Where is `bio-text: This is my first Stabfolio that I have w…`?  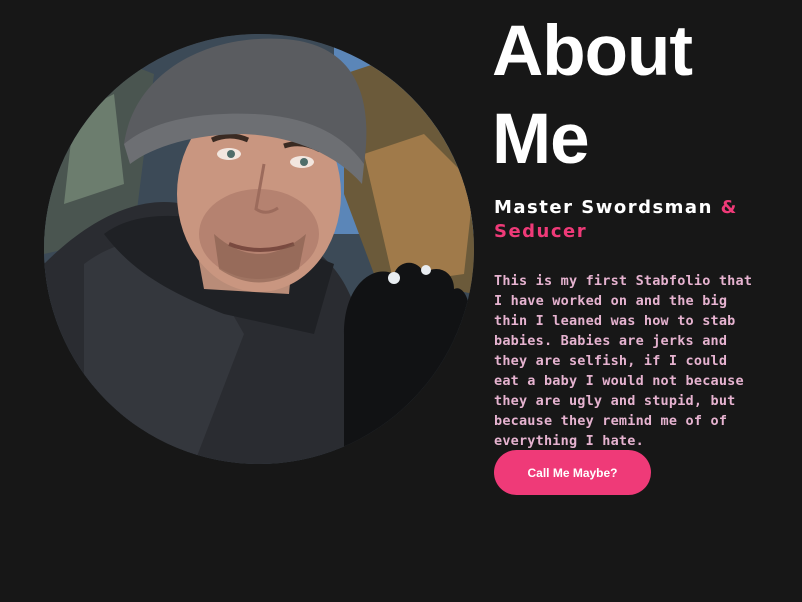
bio-text: This is my first Stabfolio that I have w… is located at coordinates (623, 361).